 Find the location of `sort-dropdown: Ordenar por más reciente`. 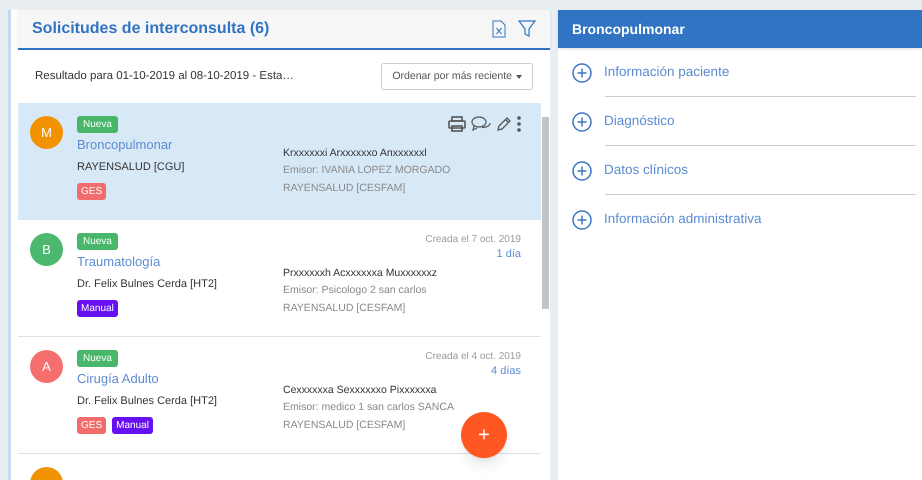

sort-dropdown: Ordenar por más reciente is located at coordinates (457, 76).